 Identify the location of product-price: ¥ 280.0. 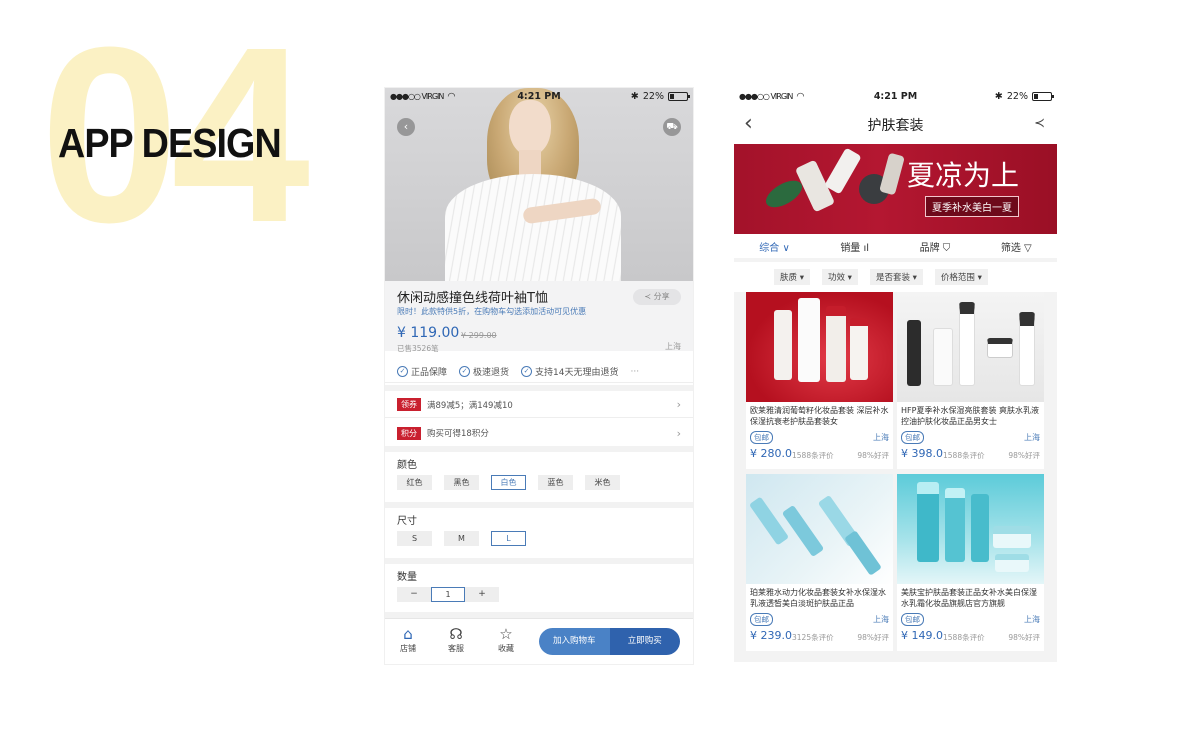
(771, 453).